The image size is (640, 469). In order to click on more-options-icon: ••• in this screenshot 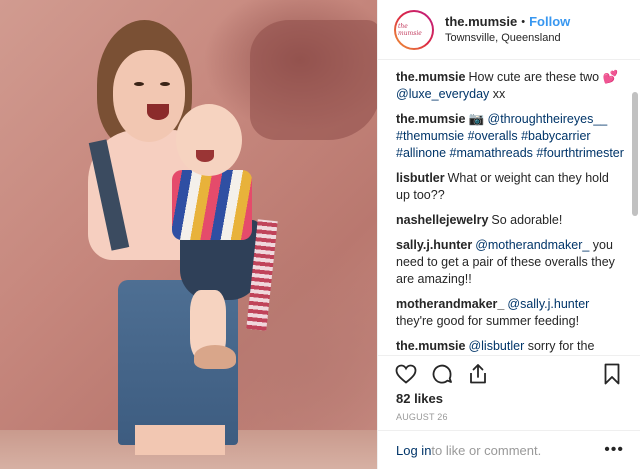, I will do `click(614, 450)`.